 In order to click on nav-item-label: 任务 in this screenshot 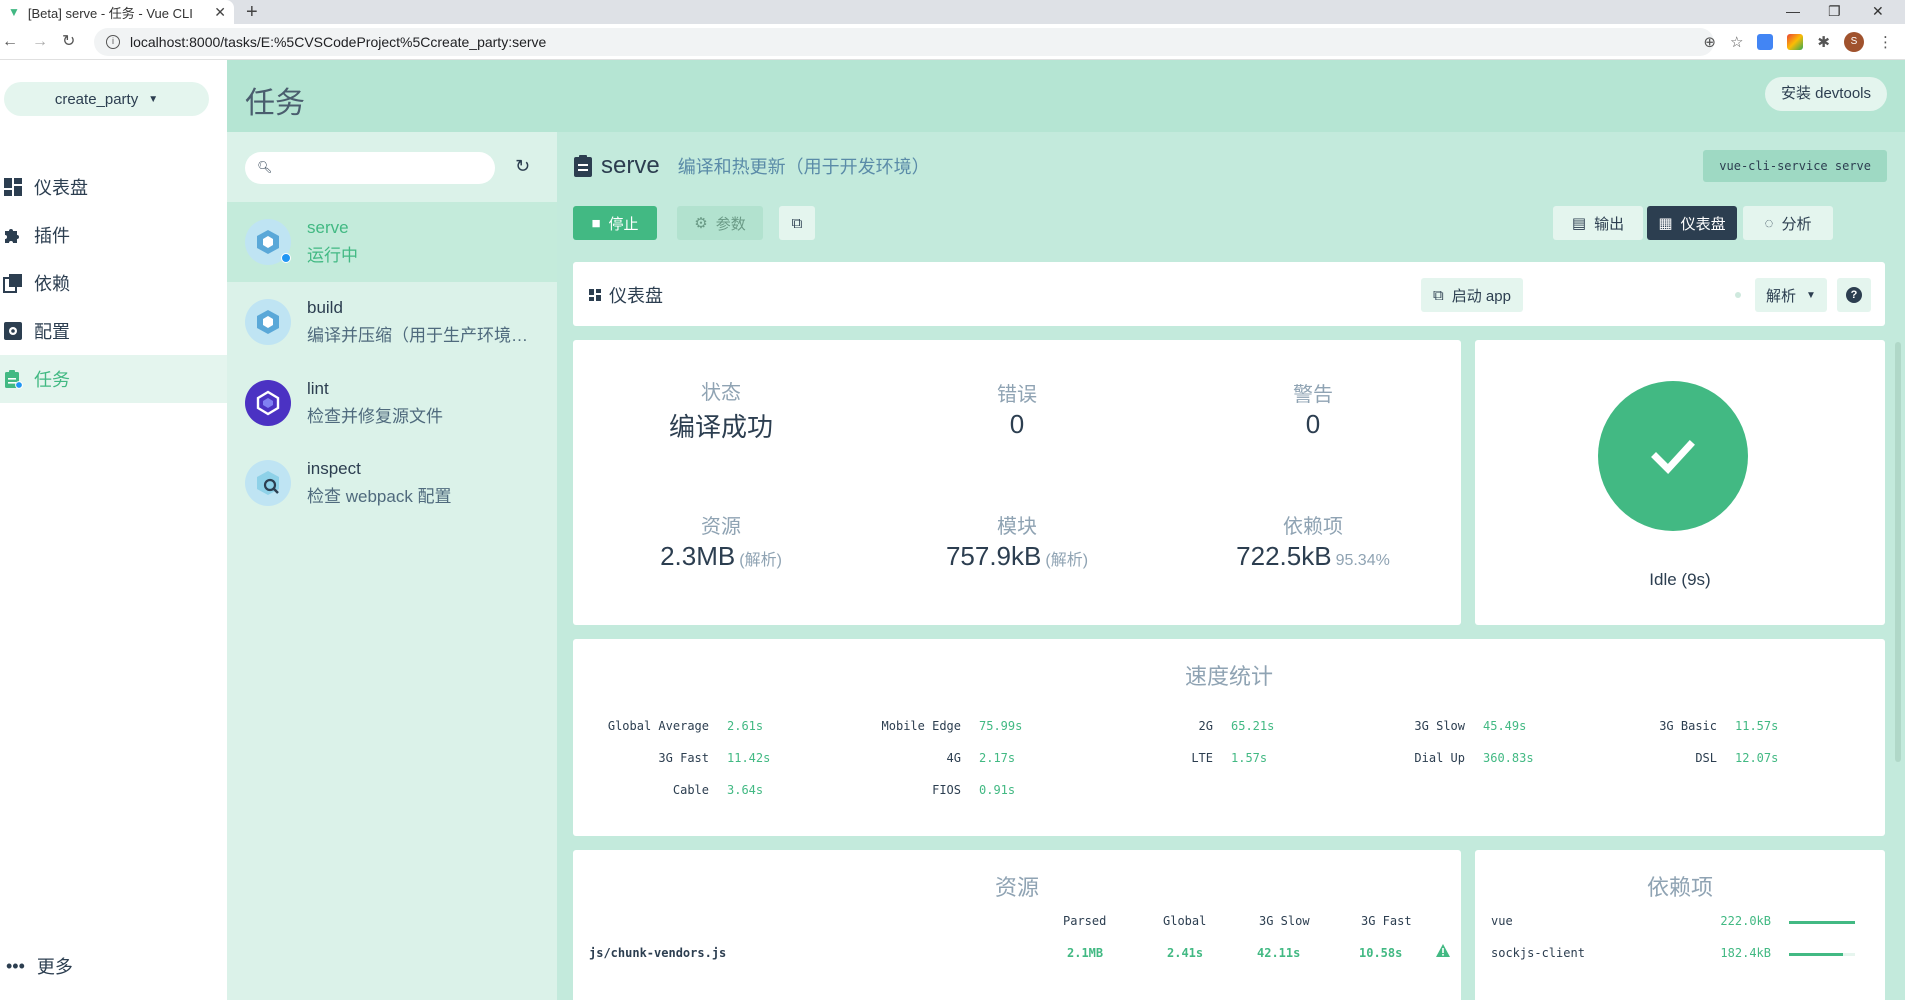, I will do `click(52, 380)`.